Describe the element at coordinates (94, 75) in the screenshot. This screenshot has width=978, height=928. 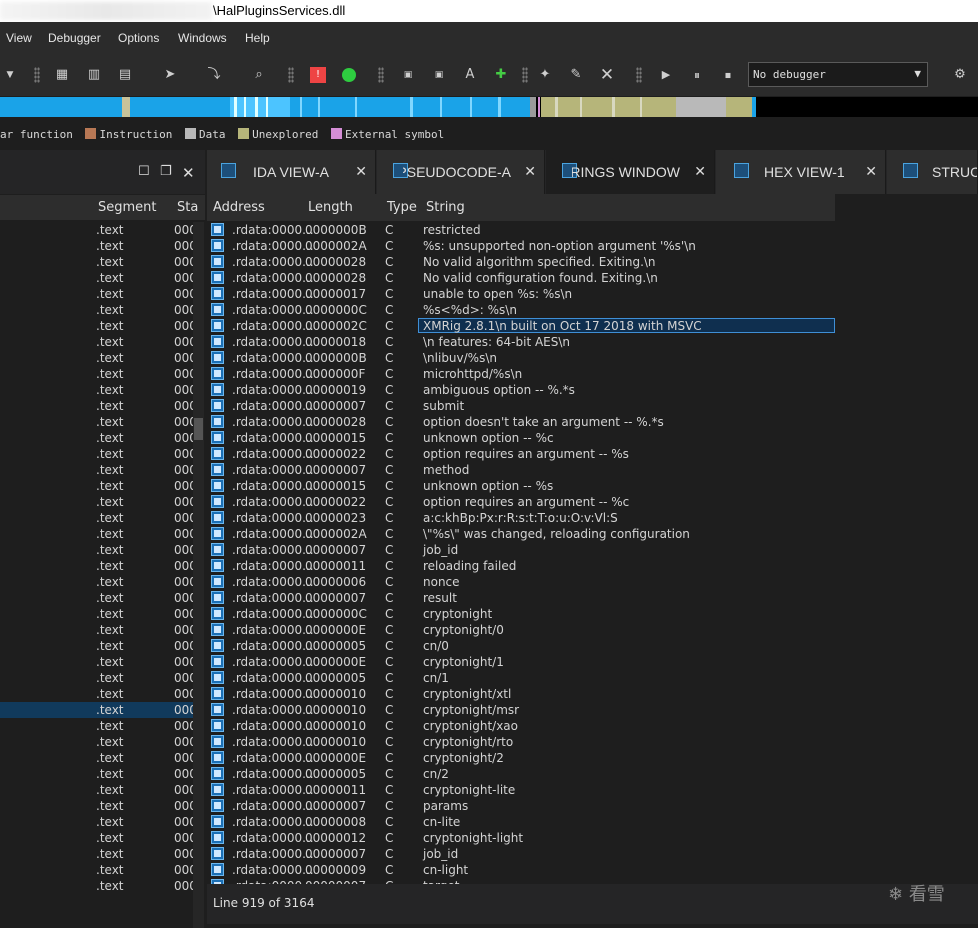
I see `type-icon: ▥` at that location.